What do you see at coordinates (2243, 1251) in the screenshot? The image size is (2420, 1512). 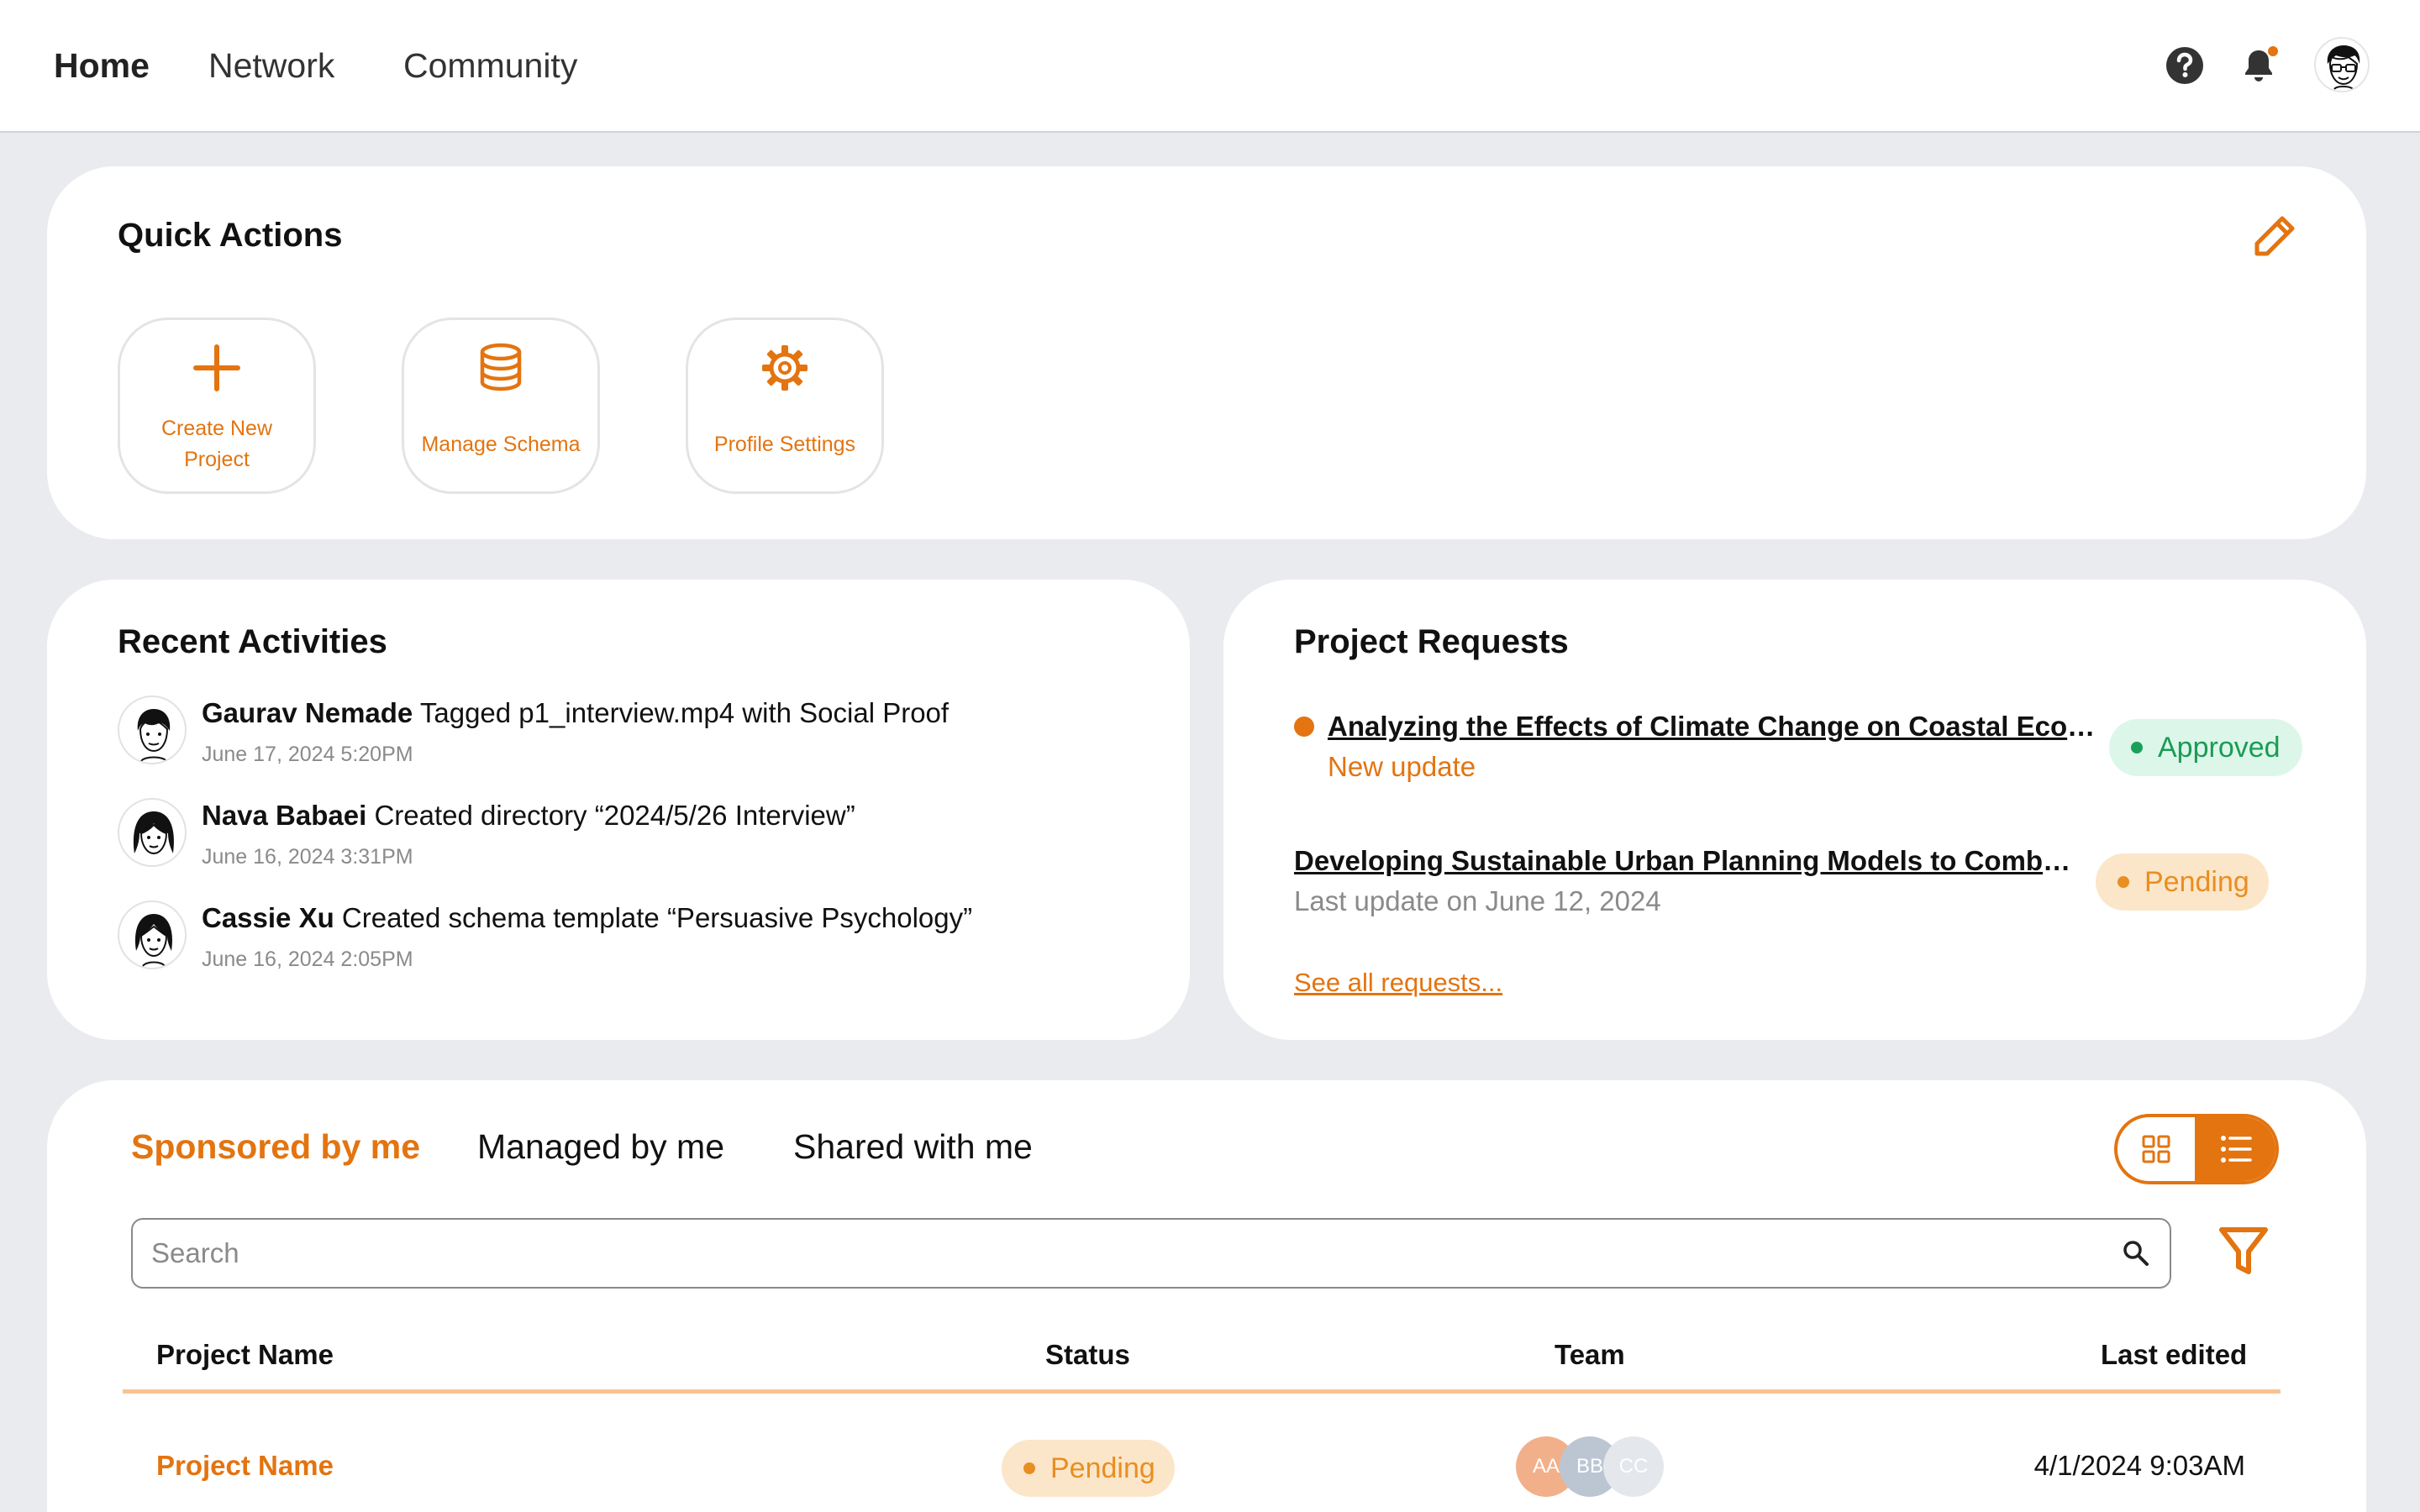 I see `filter-icon` at bounding box center [2243, 1251].